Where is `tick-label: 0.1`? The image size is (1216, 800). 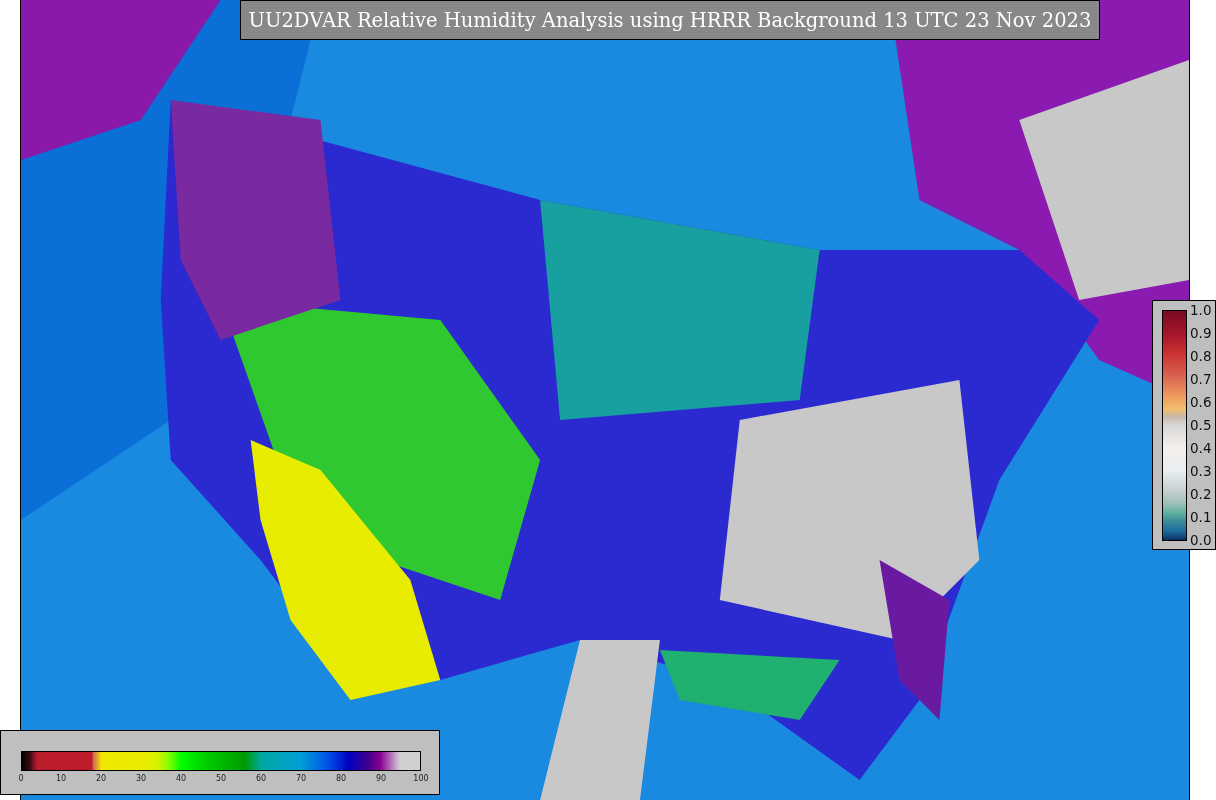
tick-label: 0.1 is located at coordinates (1201, 517).